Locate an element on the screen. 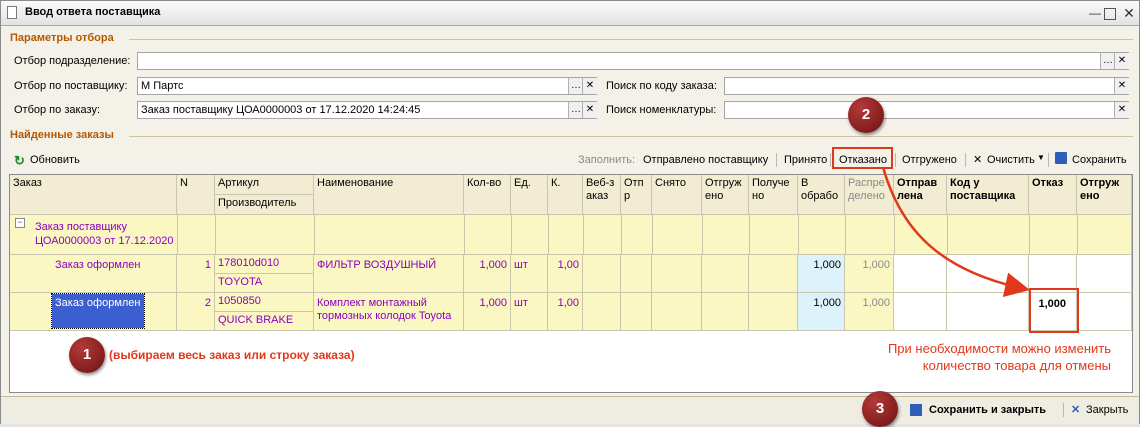  callout-badge-1: 1 is located at coordinates (87, 355).